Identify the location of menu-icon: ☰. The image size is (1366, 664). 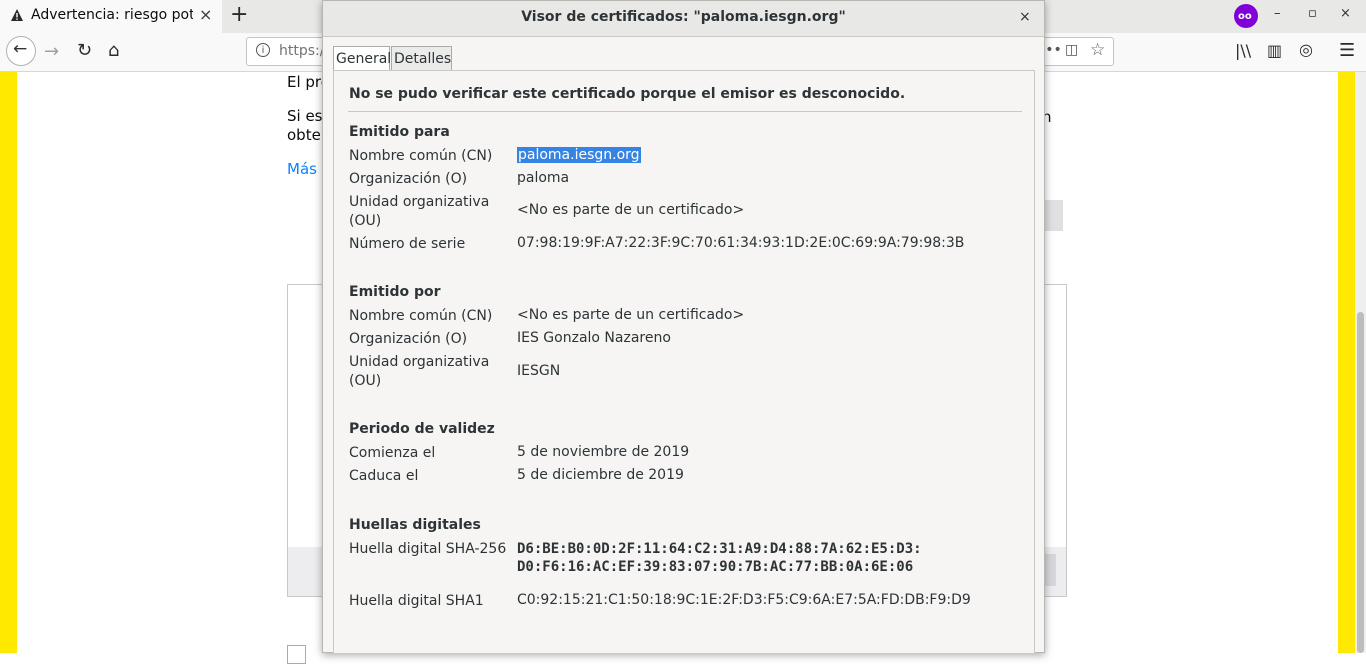
(1347, 50).